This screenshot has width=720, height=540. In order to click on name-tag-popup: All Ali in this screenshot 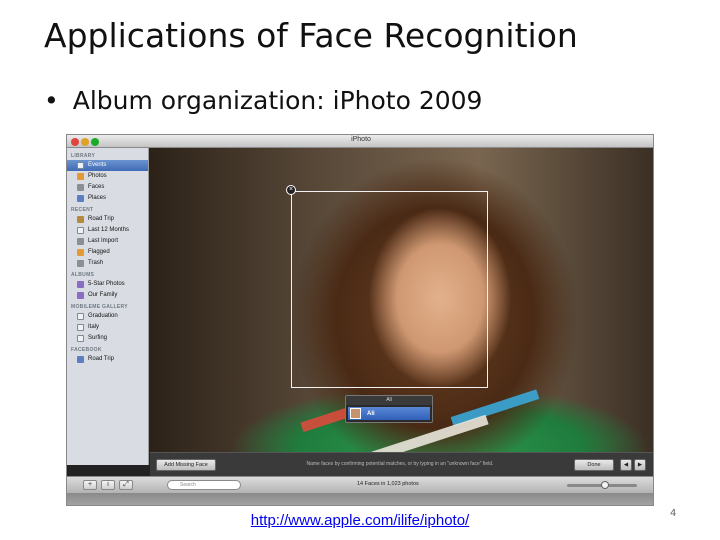, I will do `click(389, 409)`.